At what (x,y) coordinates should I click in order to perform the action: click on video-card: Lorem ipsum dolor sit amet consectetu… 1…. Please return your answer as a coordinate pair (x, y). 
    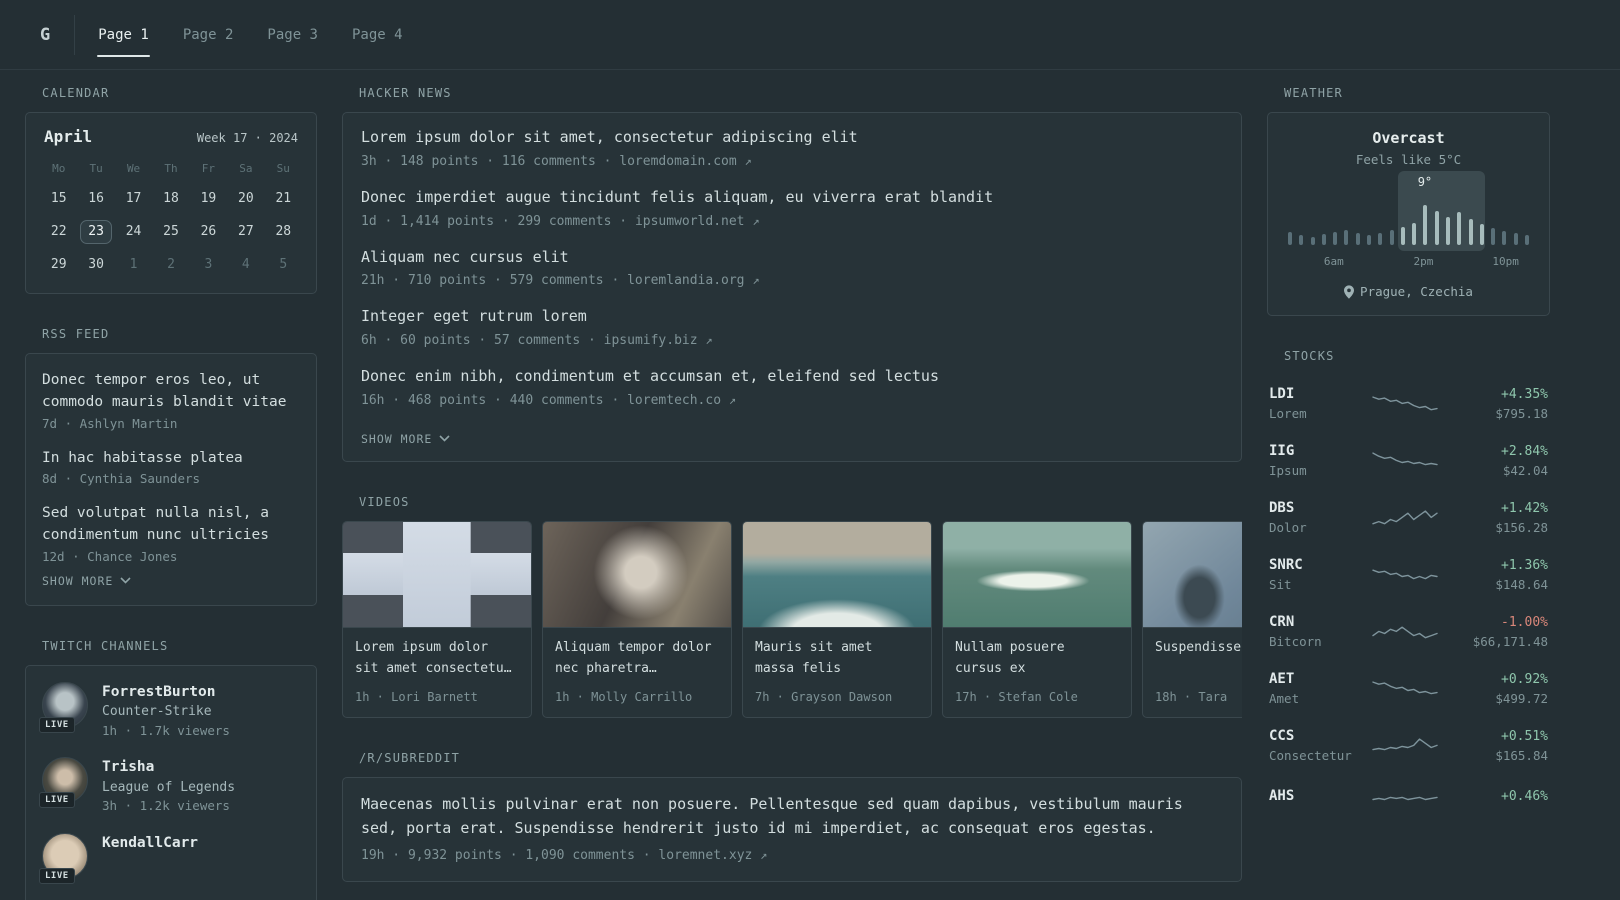
    Looking at the image, I should click on (437, 619).